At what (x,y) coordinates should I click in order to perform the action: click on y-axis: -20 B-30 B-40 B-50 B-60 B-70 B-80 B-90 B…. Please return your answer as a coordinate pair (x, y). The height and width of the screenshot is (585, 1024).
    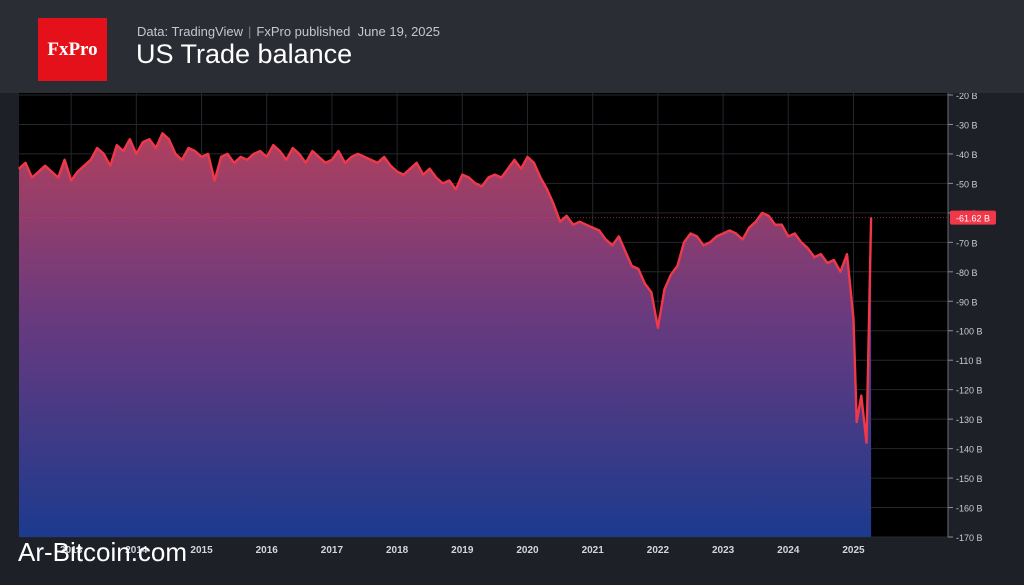
    Looking at the image, I should click on (965, 318).